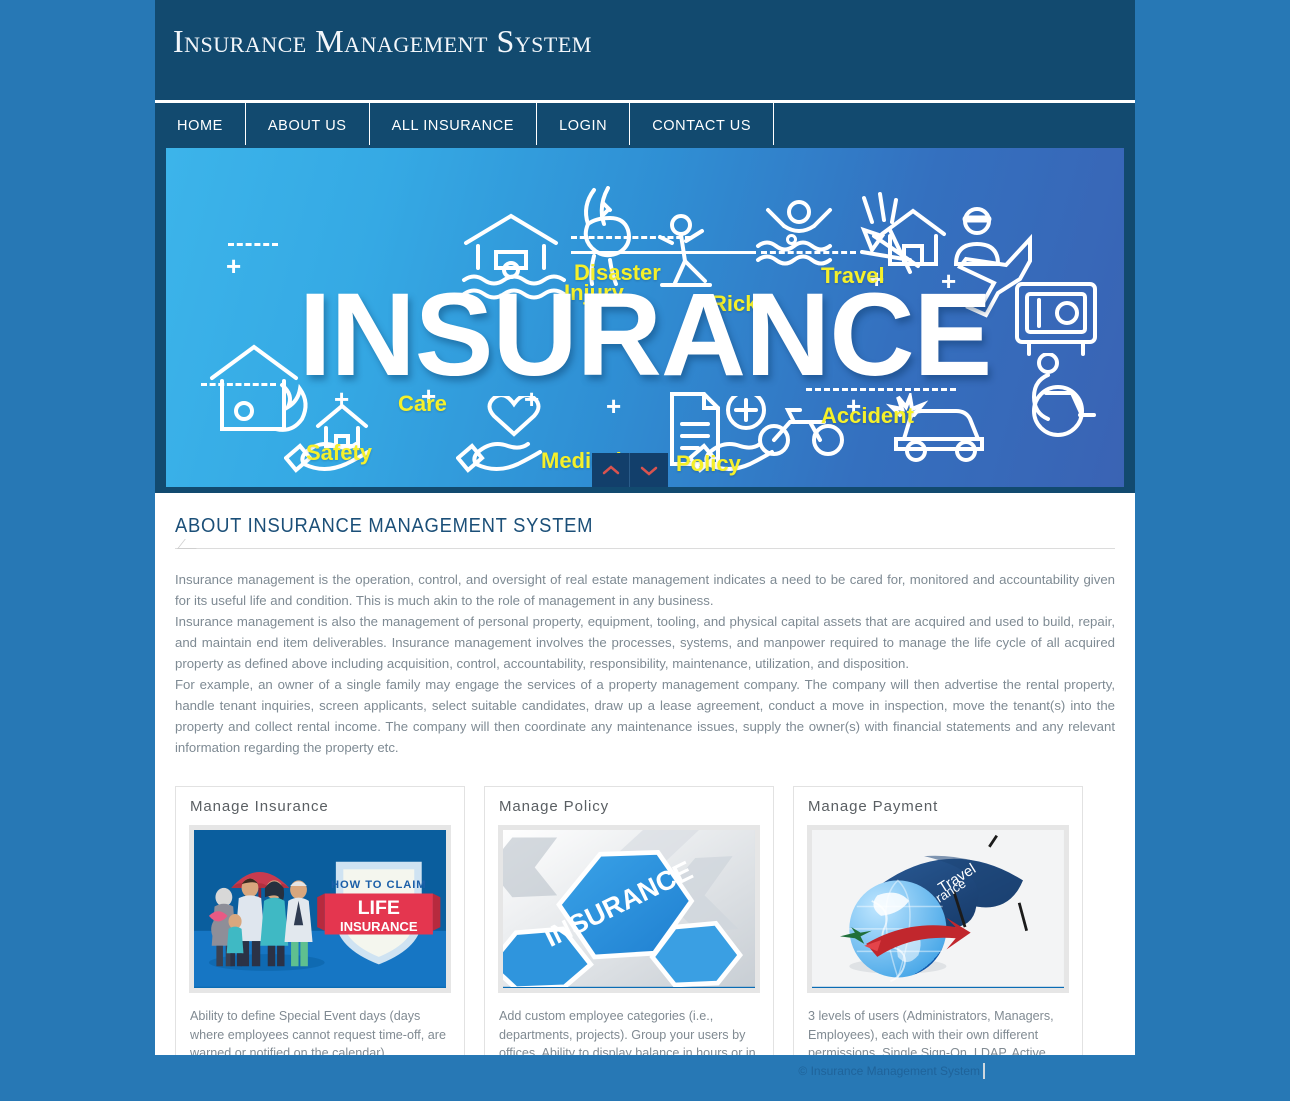 The width and height of the screenshot is (1290, 1101). Describe the element at coordinates (867, 415) in the screenshot. I see `banner-word-accident: Accident` at that location.